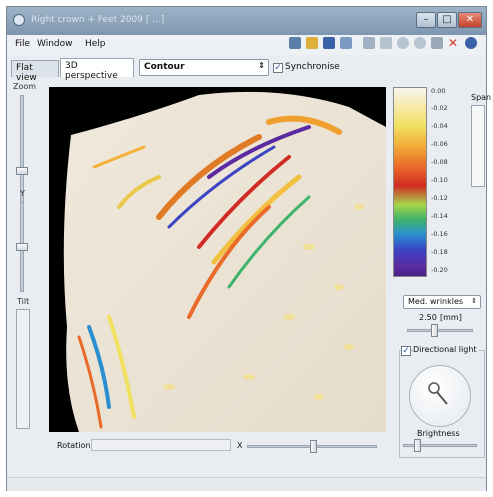  I want to click on open-folder-icon, so click(312, 43).